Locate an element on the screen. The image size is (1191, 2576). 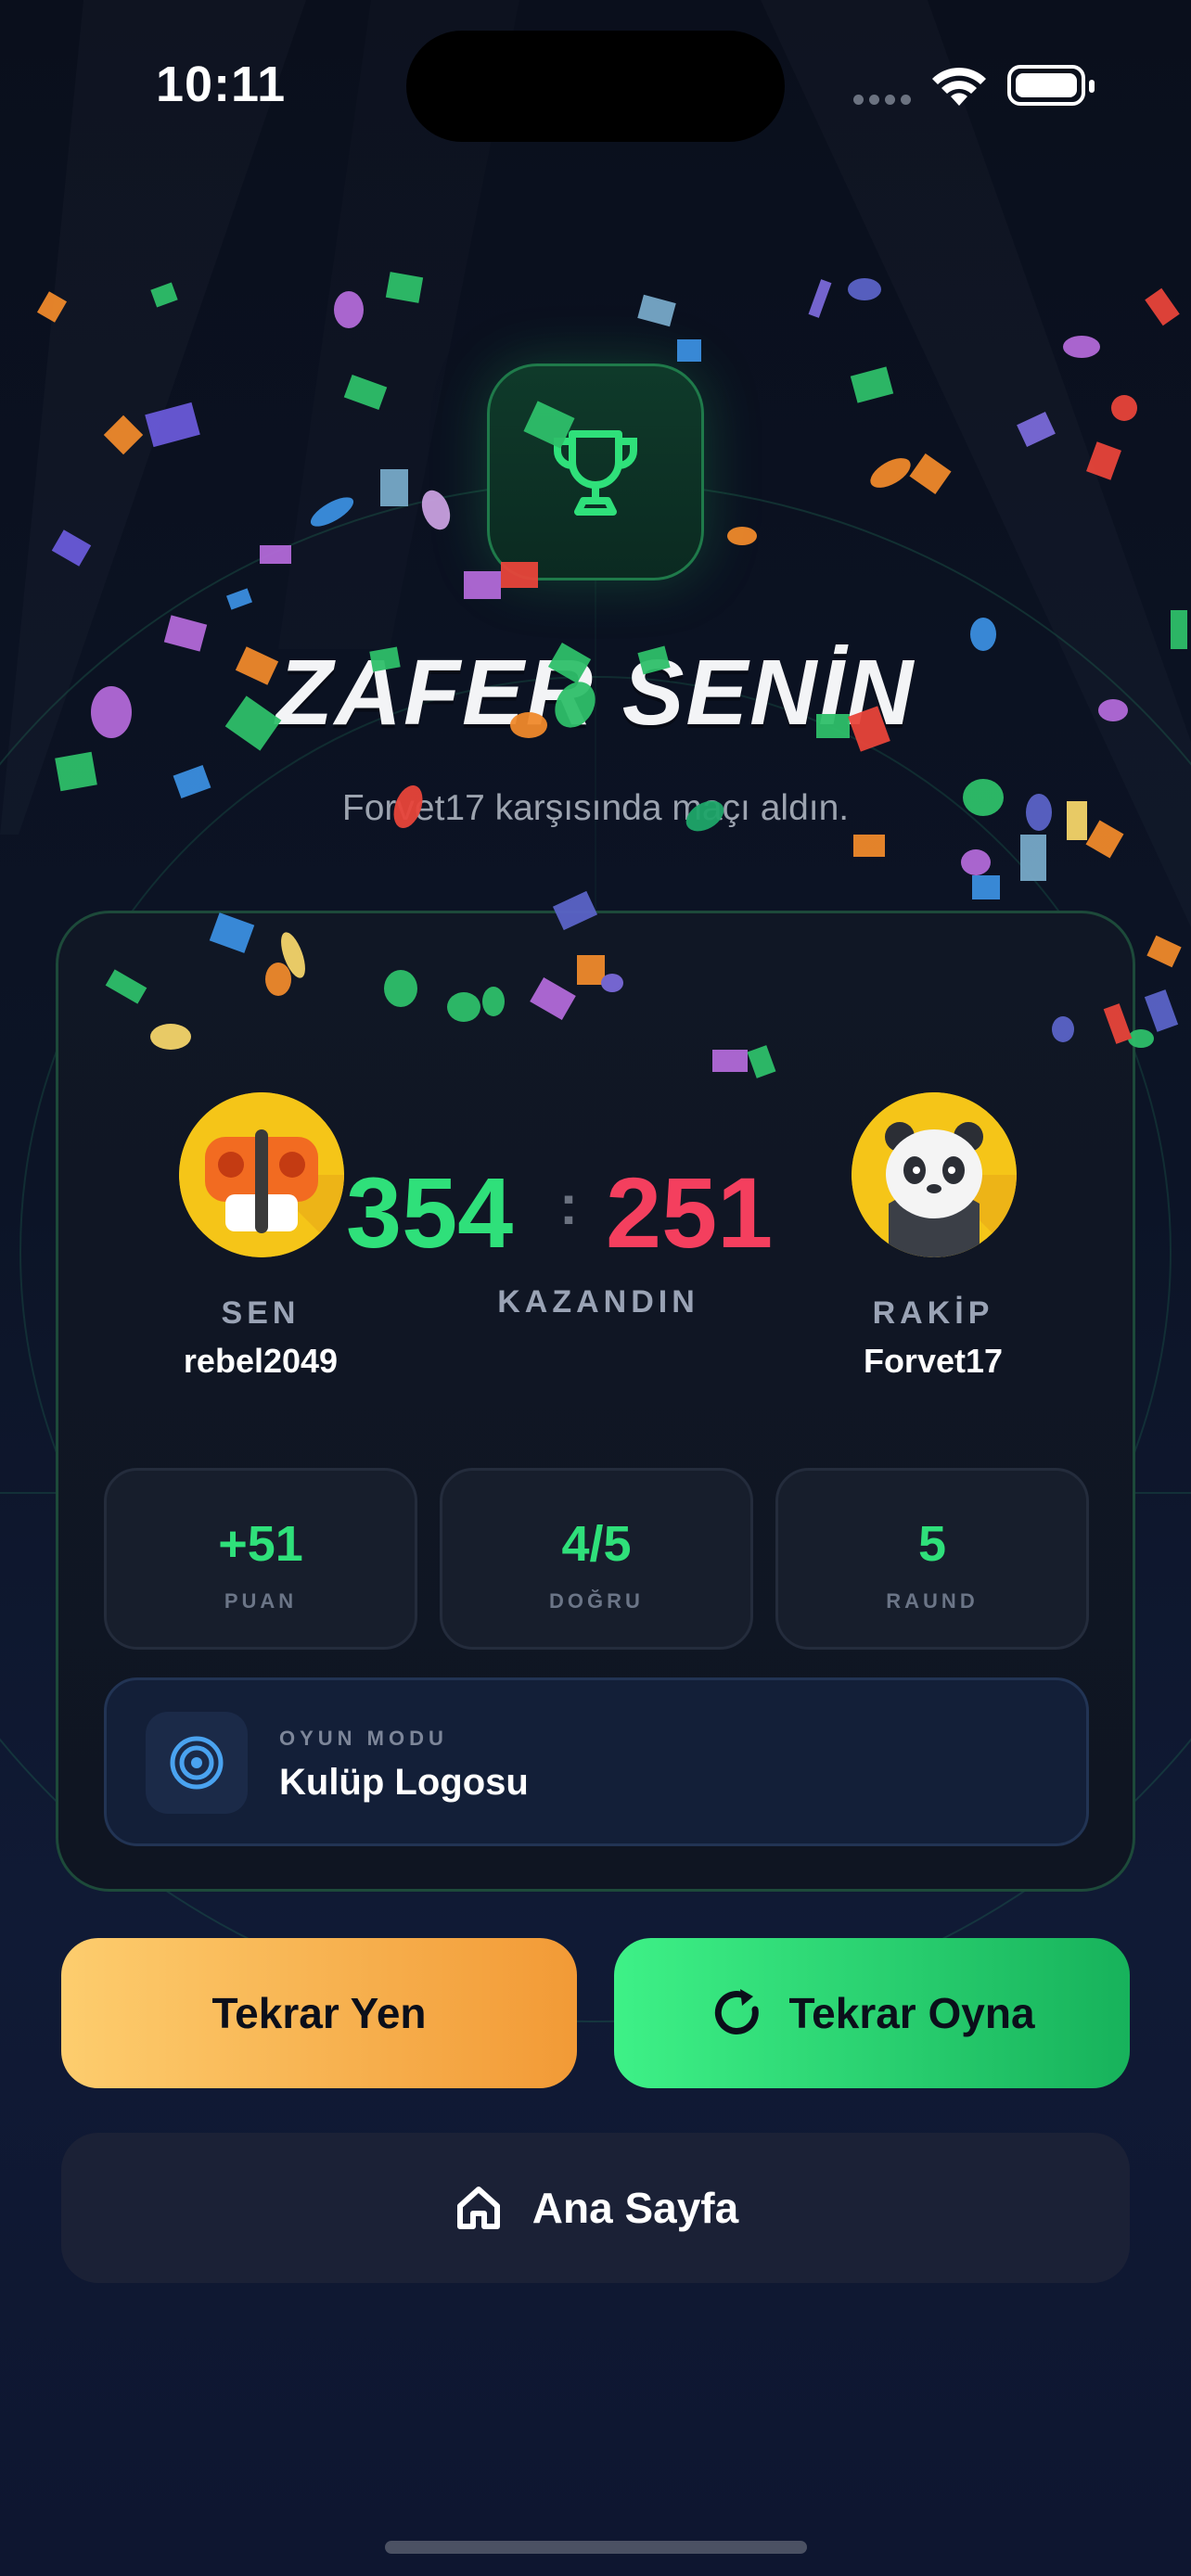
trophy-badge is located at coordinates (595, 472).